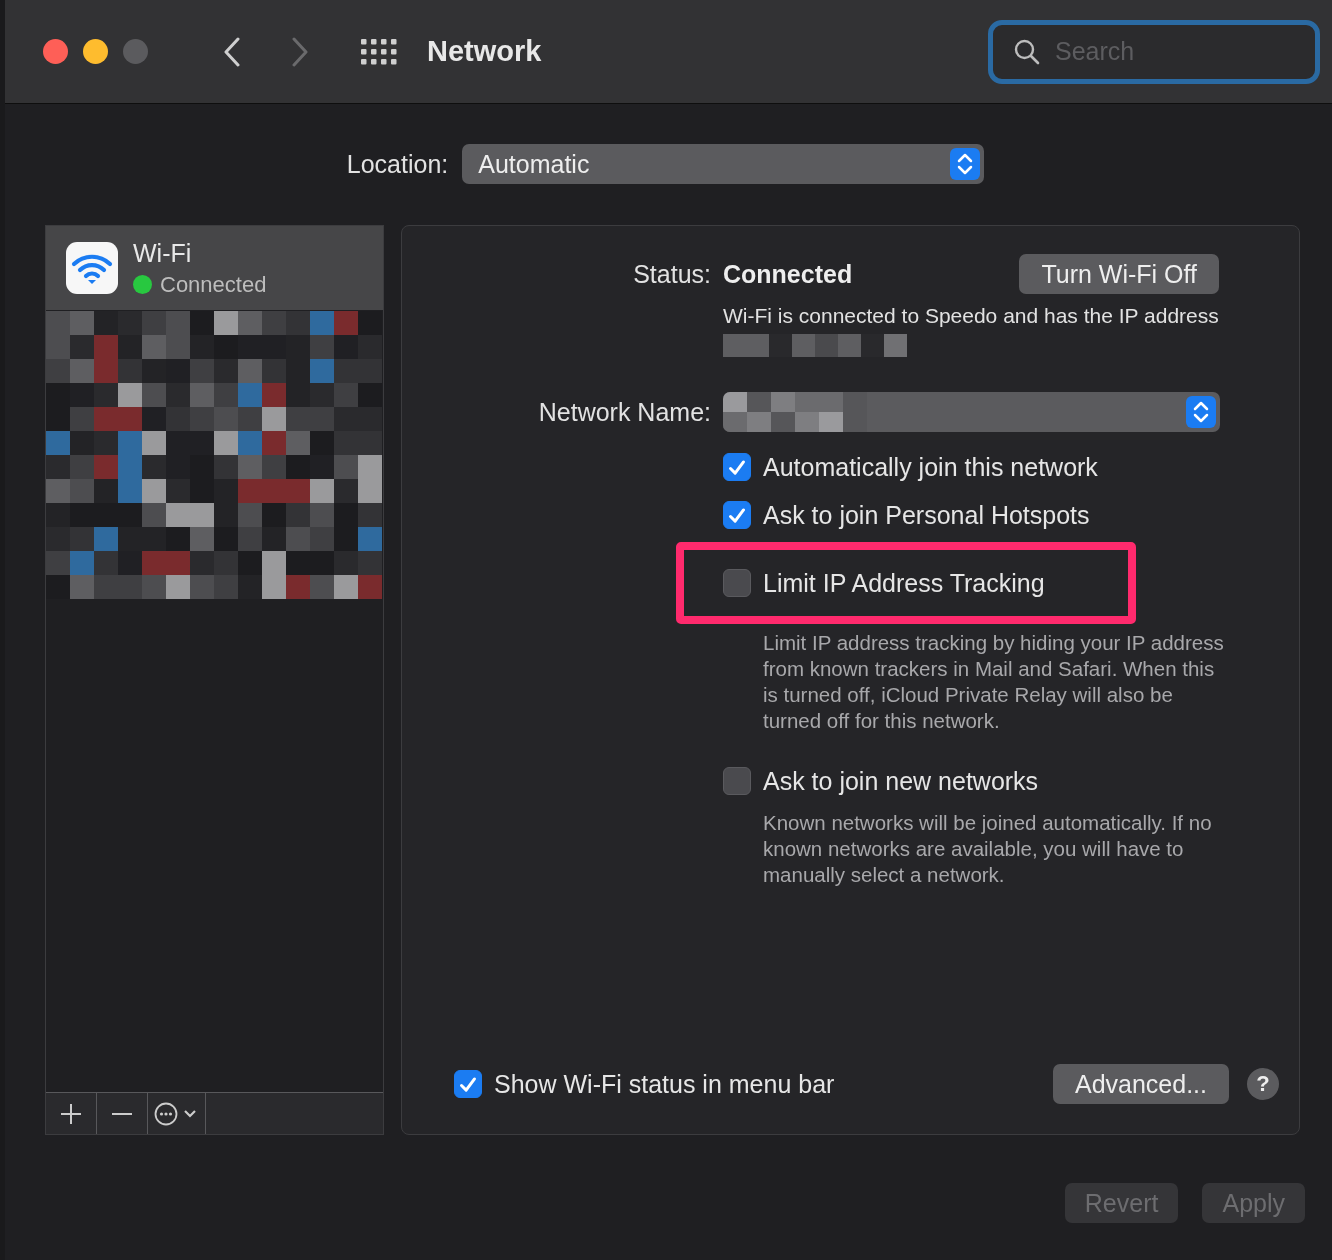 The width and height of the screenshot is (1332, 1260). I want to click on checkbox-label: Limit IP Address Tracking, so click(904, 583).